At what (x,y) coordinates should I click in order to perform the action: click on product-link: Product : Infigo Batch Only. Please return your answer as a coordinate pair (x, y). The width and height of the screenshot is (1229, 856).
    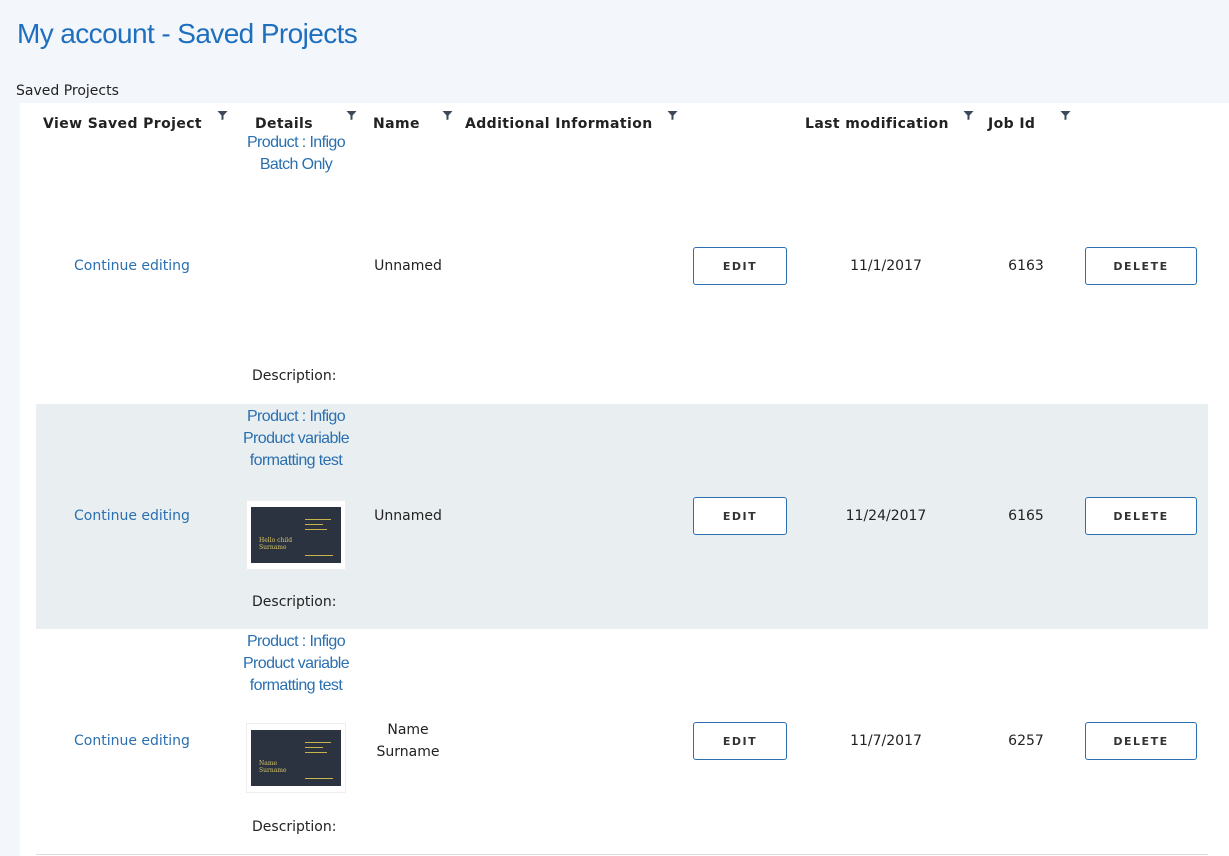
    Looking at the image, I should click on (296, 154).